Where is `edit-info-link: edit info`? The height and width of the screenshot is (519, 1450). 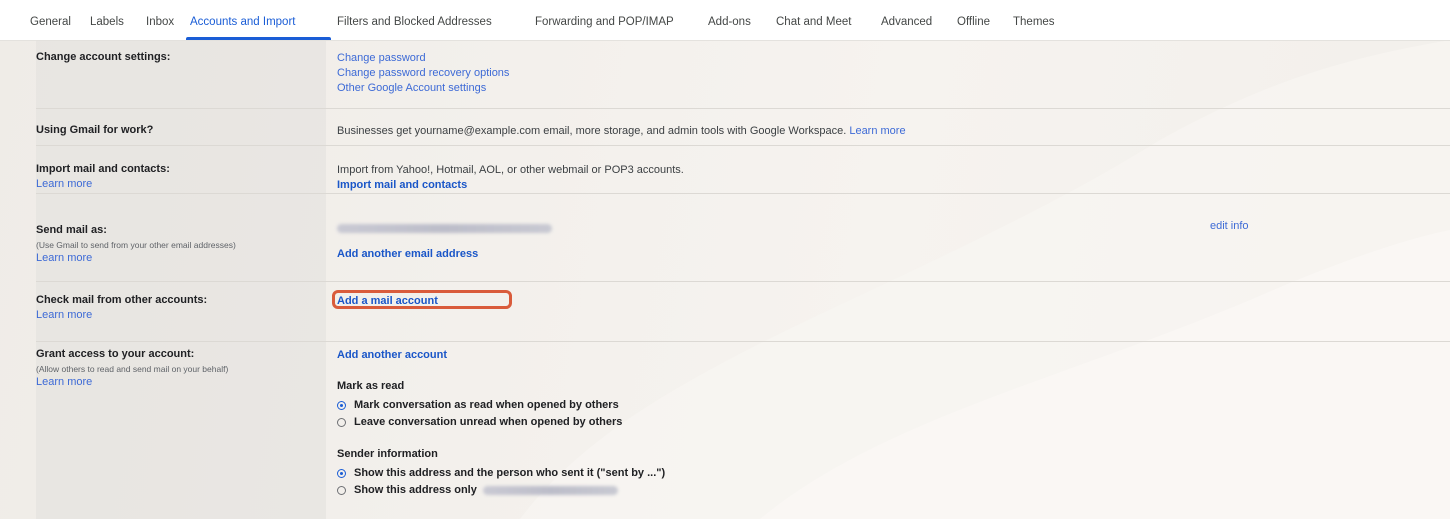 edit-info-link: edit info is located at coordinates (1229, 226).